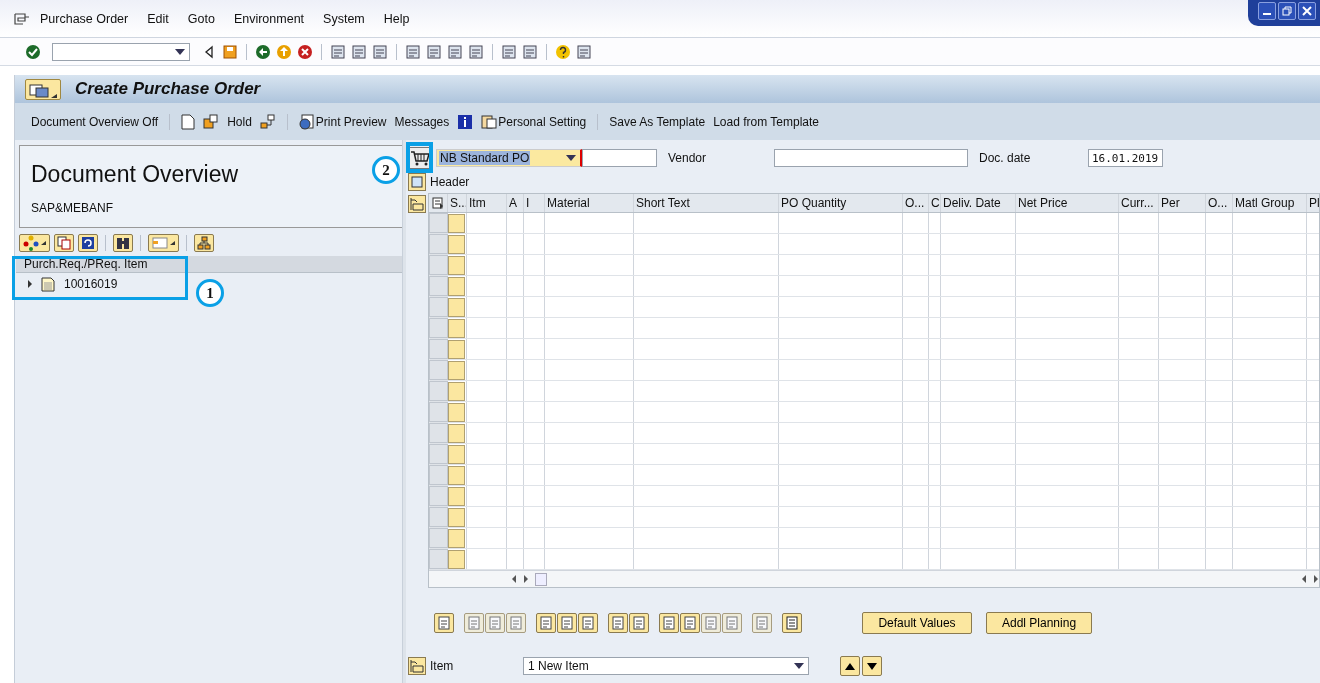  What do you see at coordinates (43, 89) in the screenshot?
I see `app-menu-button` at bounding box center [43, 89].